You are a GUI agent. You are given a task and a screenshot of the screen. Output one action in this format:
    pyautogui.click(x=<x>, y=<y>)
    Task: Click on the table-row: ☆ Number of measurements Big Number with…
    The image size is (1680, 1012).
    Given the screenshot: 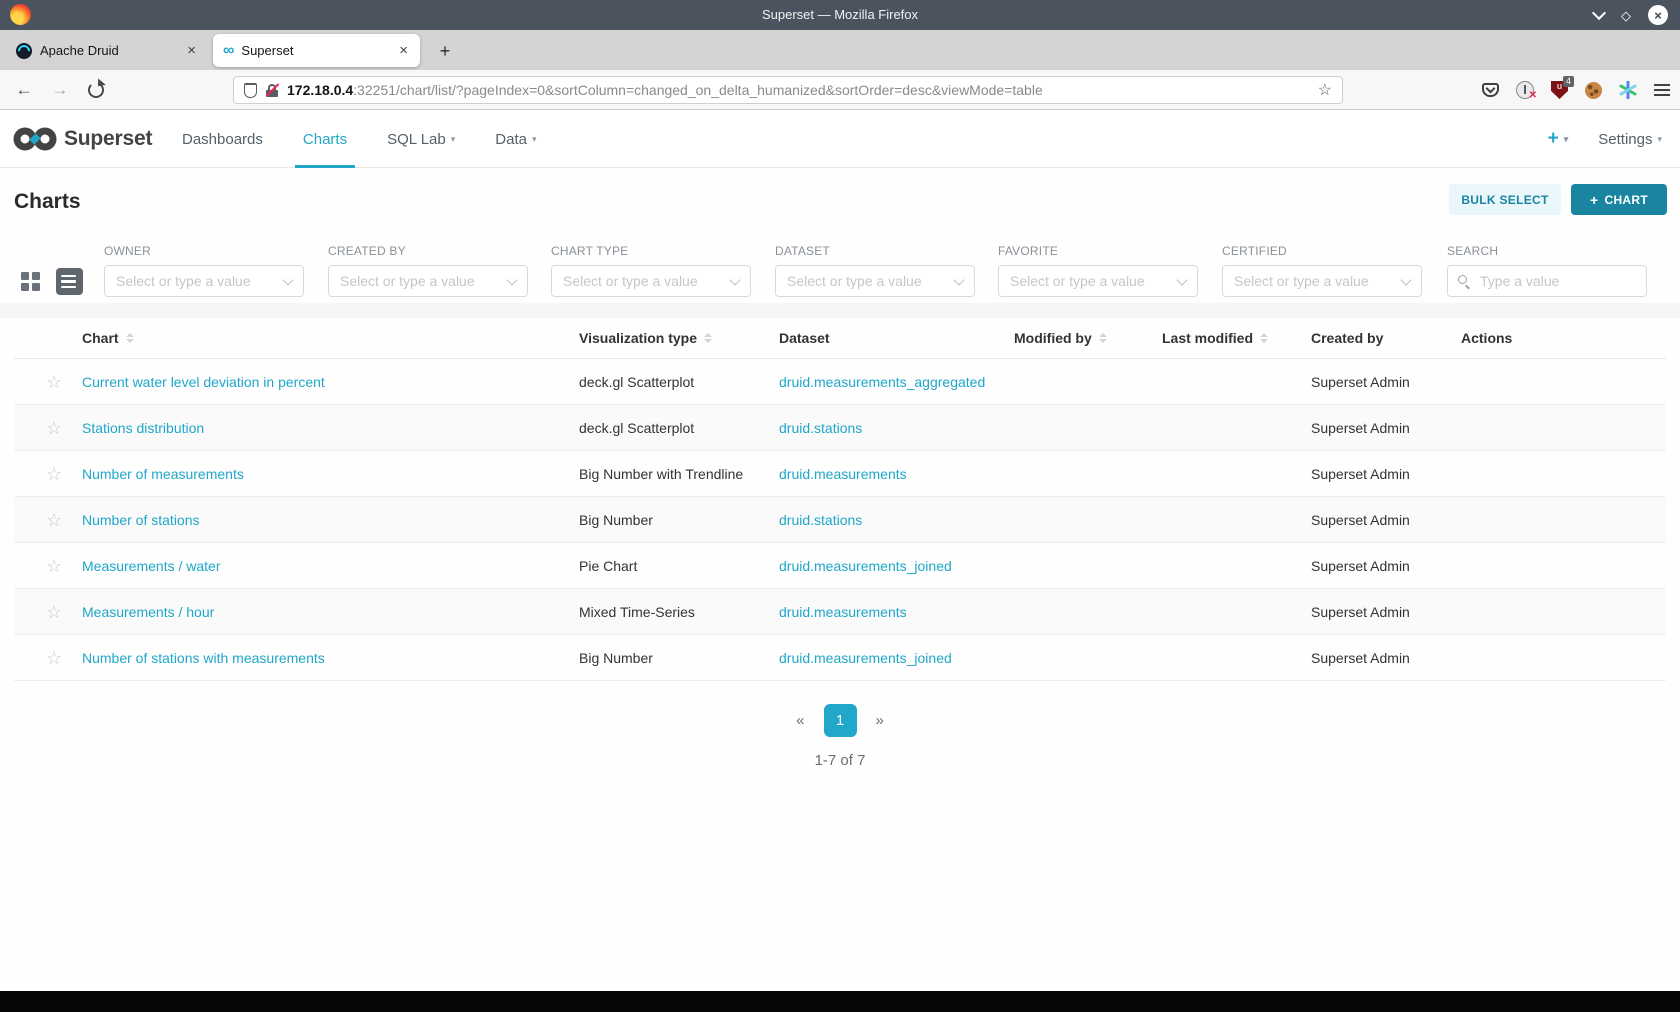 What is the action you would take?
    pyautogui.click(x=840, y=474)
    